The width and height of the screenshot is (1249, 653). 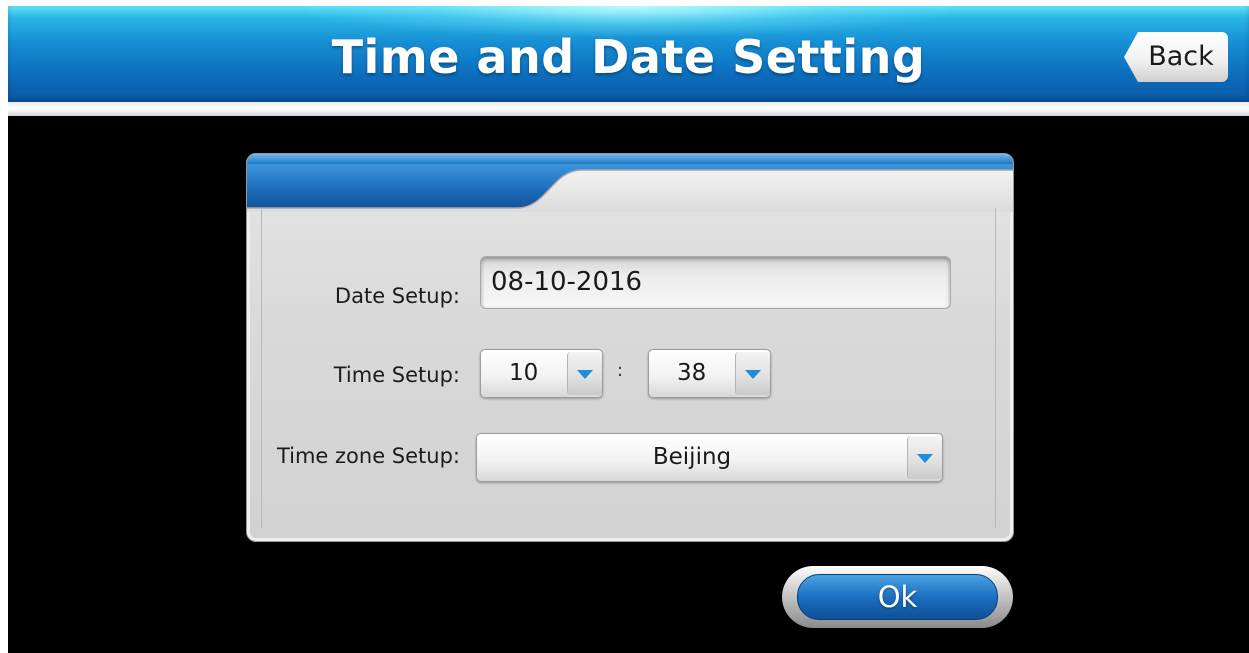 What do you see at coordinates (692, 373) in the screenshot?
I see `minute-value: 38` at bounding box center [692, 373].